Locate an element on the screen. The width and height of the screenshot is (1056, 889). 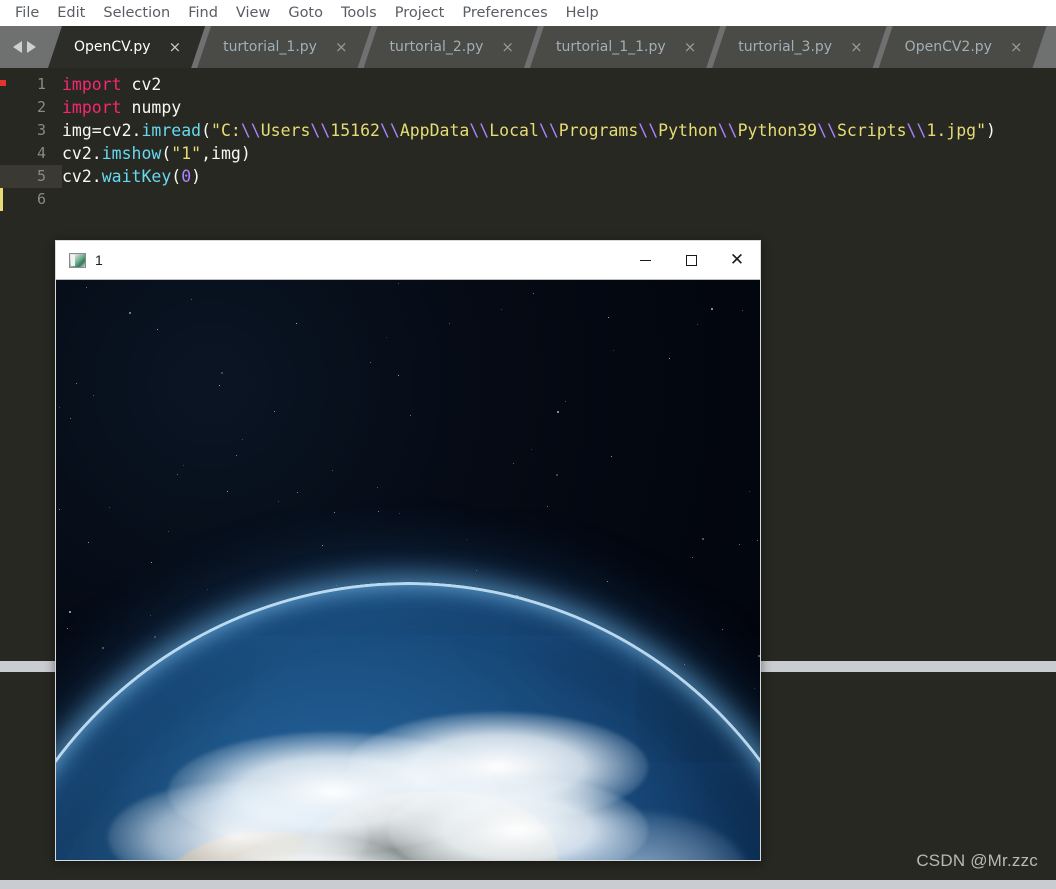
menu-item-edit: Edit is located at coordinates (71, 13).